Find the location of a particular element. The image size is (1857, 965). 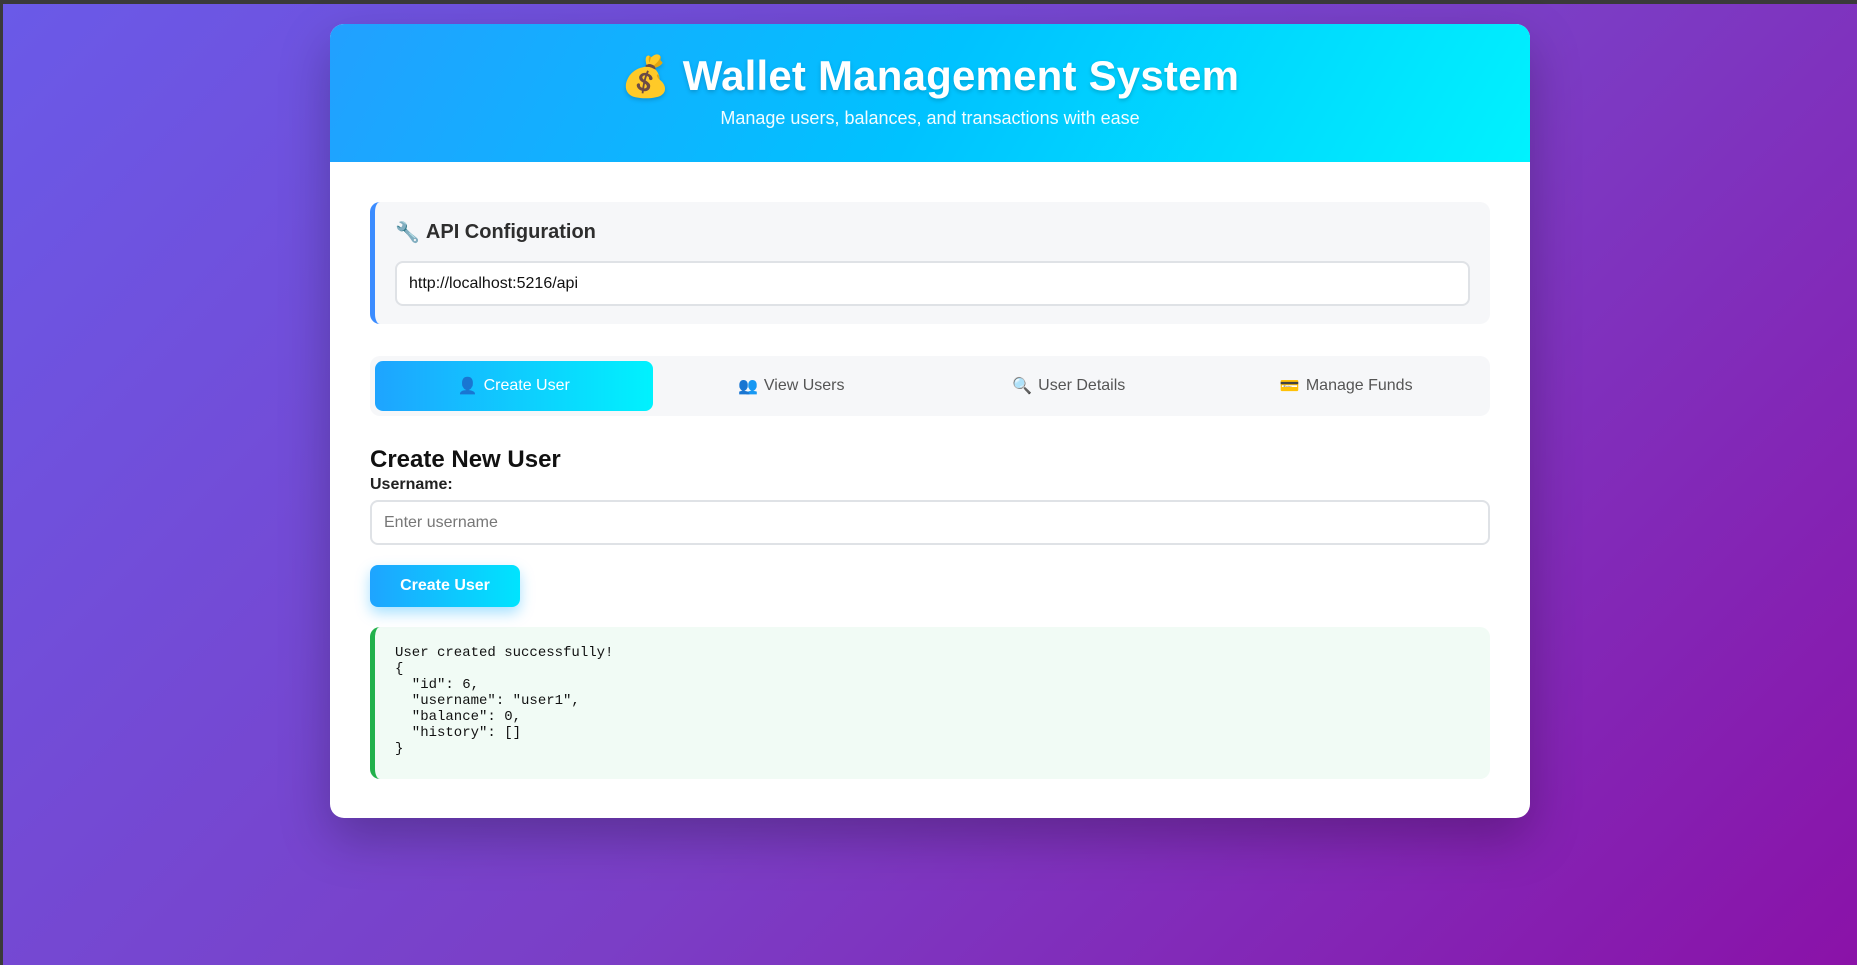

tab-manage-funds: 💳 Manage Funds is located at coordinates (1347, 386).